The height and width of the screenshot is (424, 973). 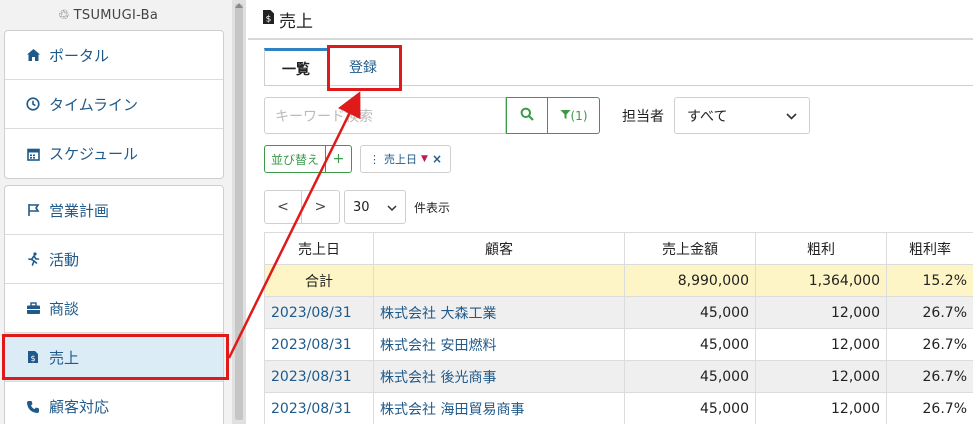 I want to click on briefcase-icon, so click(x=33, y=308).